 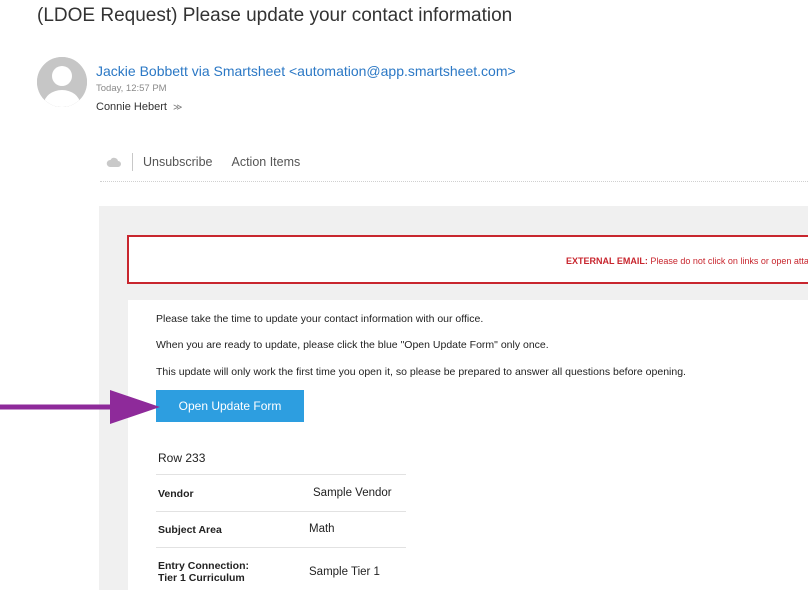 I want to click on person-icon, so click(x=62, y=82).